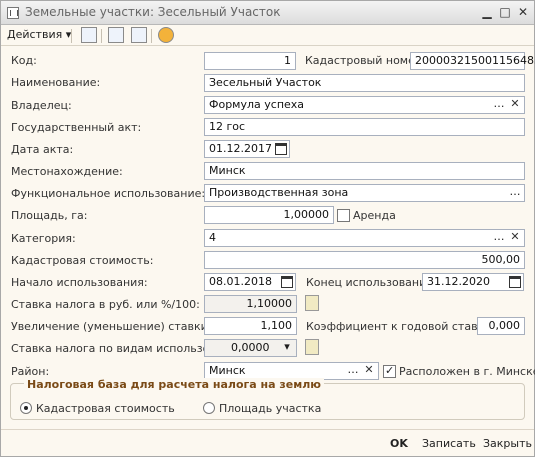 The height and width of the screenshot is (457, 535). What do you see at coordinates (269, 215) in the screenshot?
I see `area-input: 1,00000` at bounding box center [269, 215].